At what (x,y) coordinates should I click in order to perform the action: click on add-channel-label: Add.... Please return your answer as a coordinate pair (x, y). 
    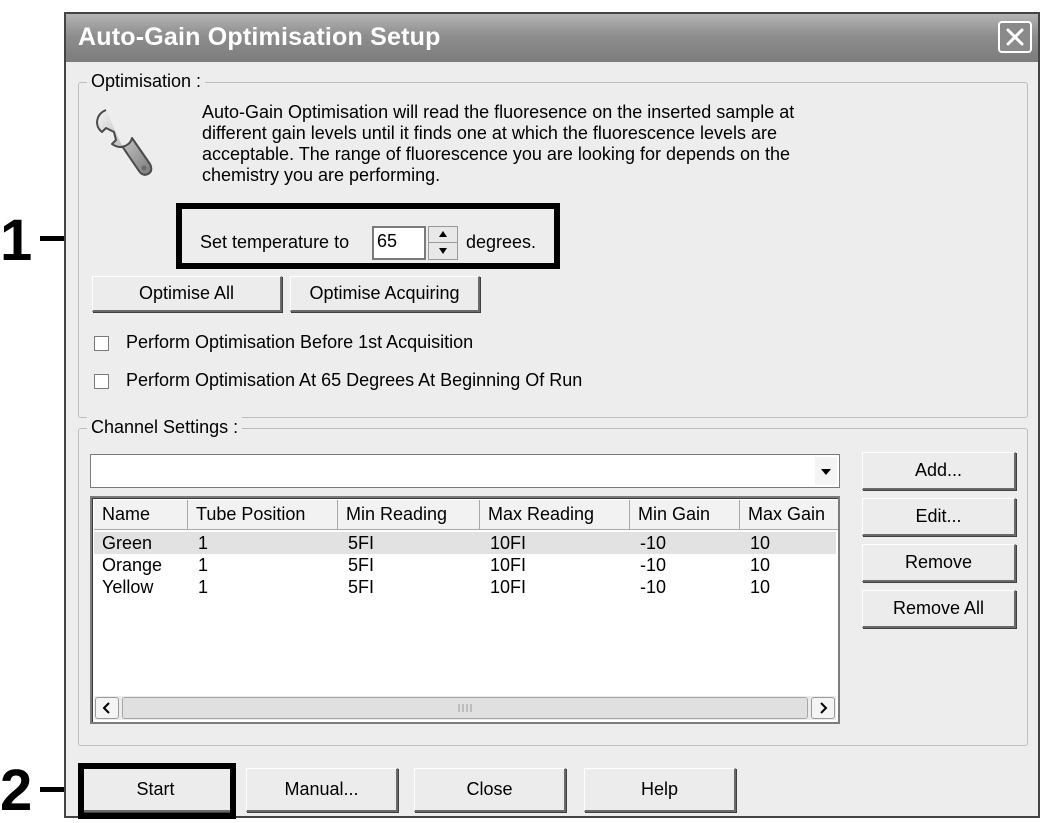
    Looking at the image, I should click on (938, 470).